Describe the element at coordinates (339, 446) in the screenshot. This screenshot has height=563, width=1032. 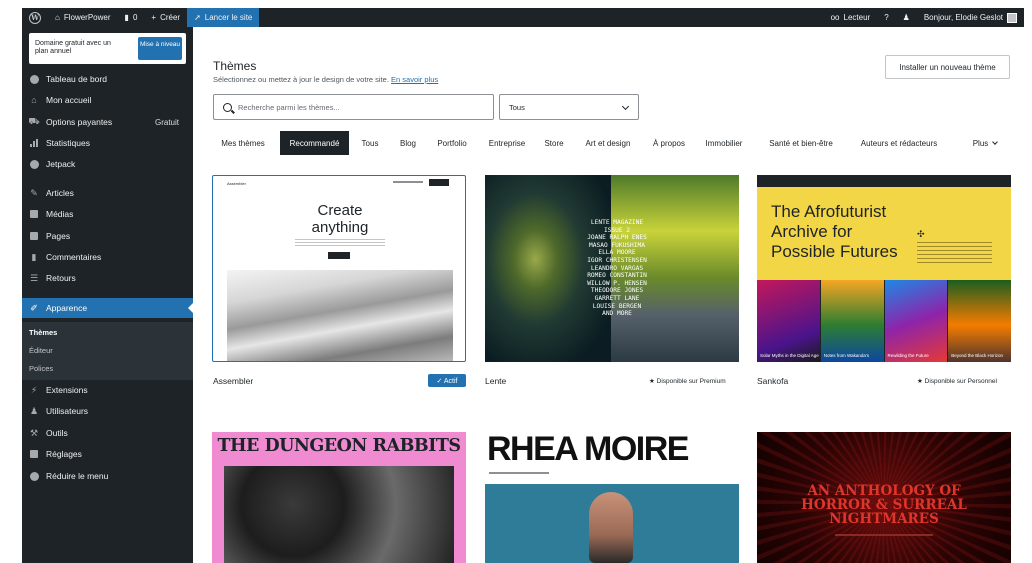
I see `preview-heading: THE DUNGEON RABBITS` at that location.